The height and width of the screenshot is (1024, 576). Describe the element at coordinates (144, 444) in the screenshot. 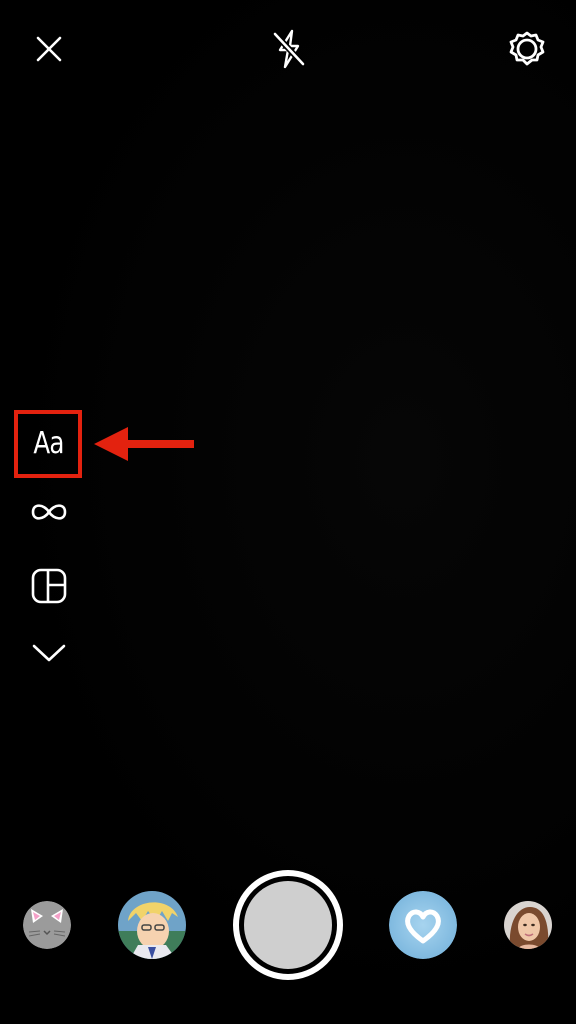

I see `annotation-arrow` at that location.